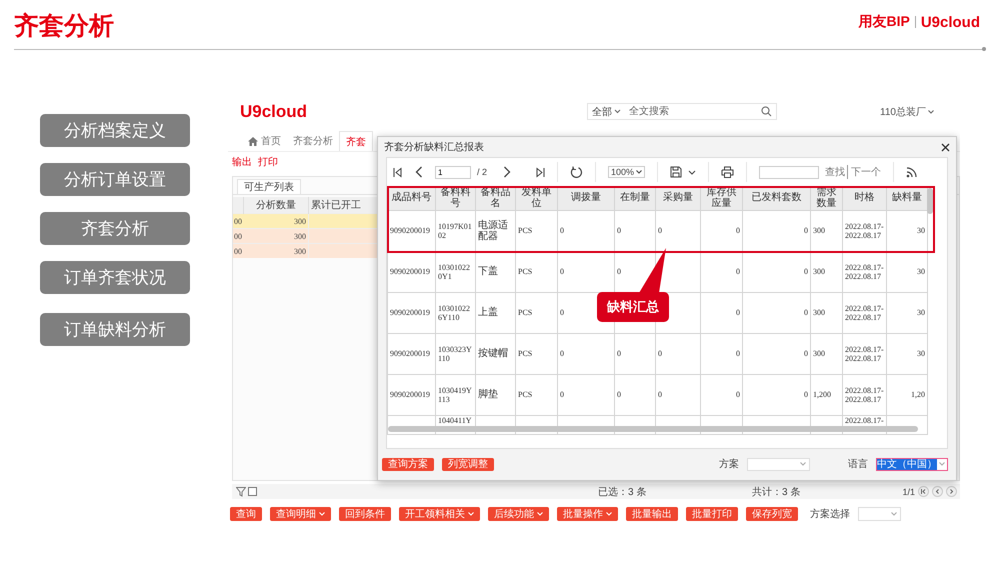 This screenshot has width=1000, height=562. What do you see at coordinates (412, 198) in the screenshot?
I see `column-header: 成品料号` at bounding box center [412, 198].